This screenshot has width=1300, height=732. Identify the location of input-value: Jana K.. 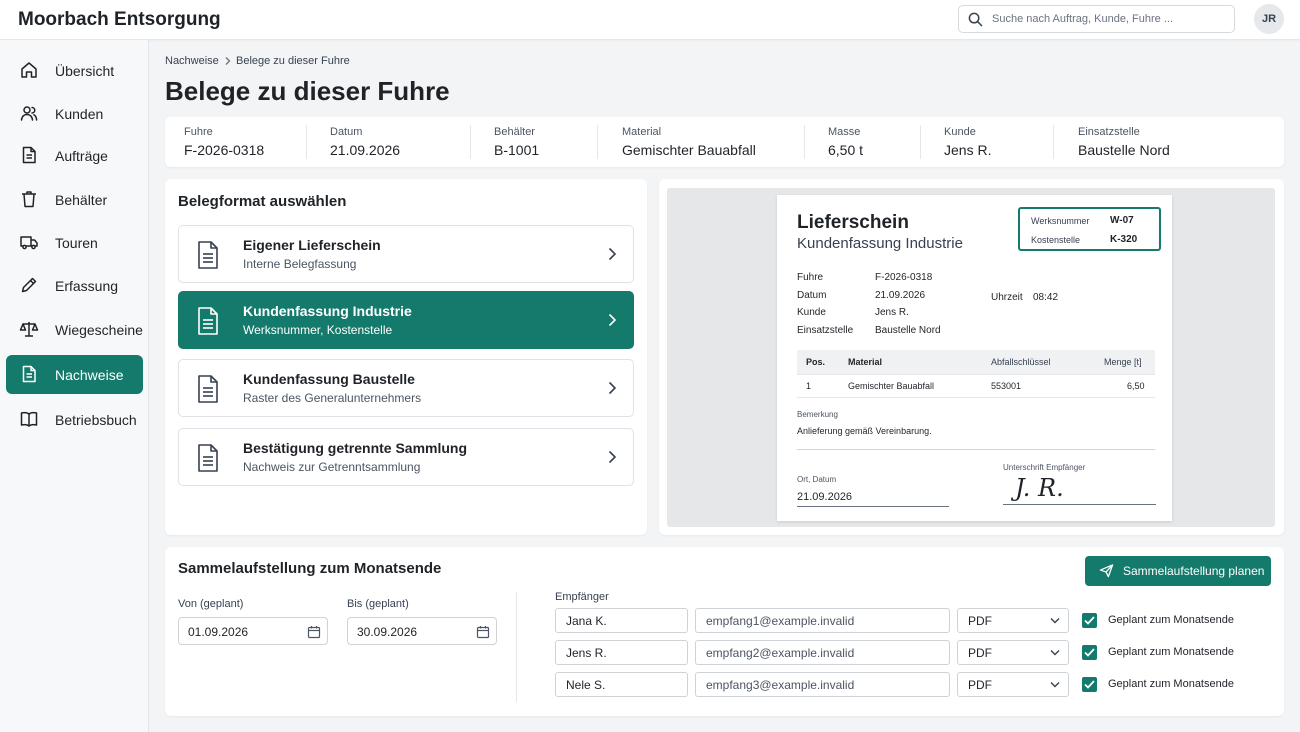
(586, 621).